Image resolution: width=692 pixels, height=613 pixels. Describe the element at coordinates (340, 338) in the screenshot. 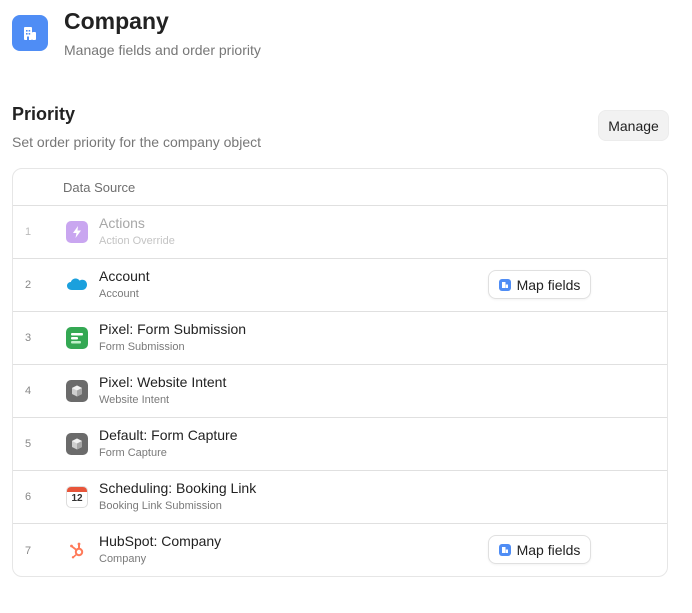

I see `table-row: 3 Pixel: Form Submission Form Submission` at that location.